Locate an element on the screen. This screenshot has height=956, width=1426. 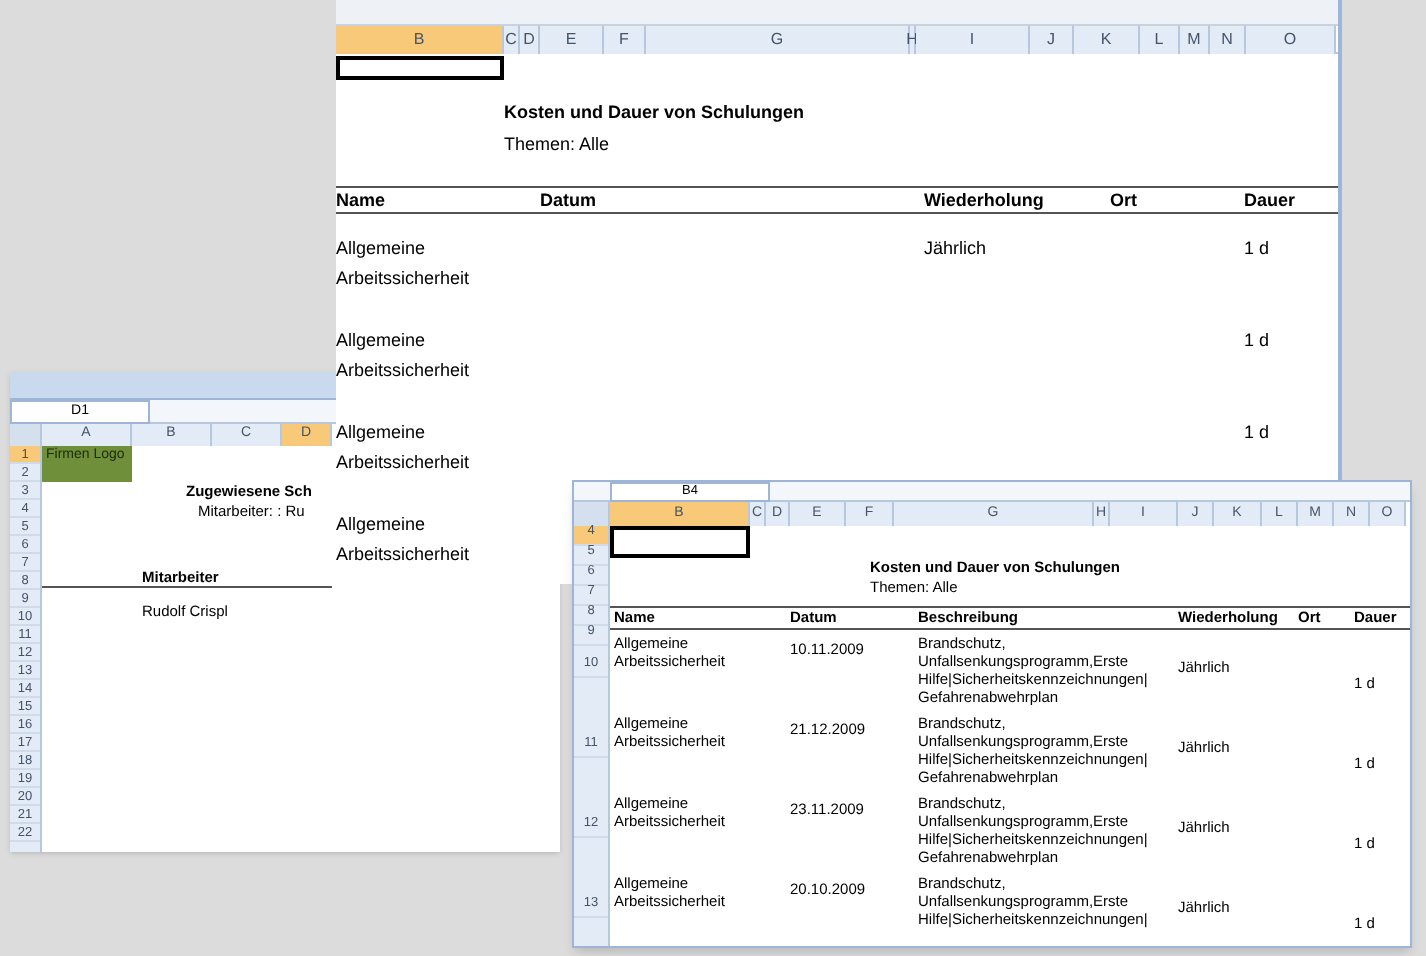
column-header: C is located at coordinates (512, 40).